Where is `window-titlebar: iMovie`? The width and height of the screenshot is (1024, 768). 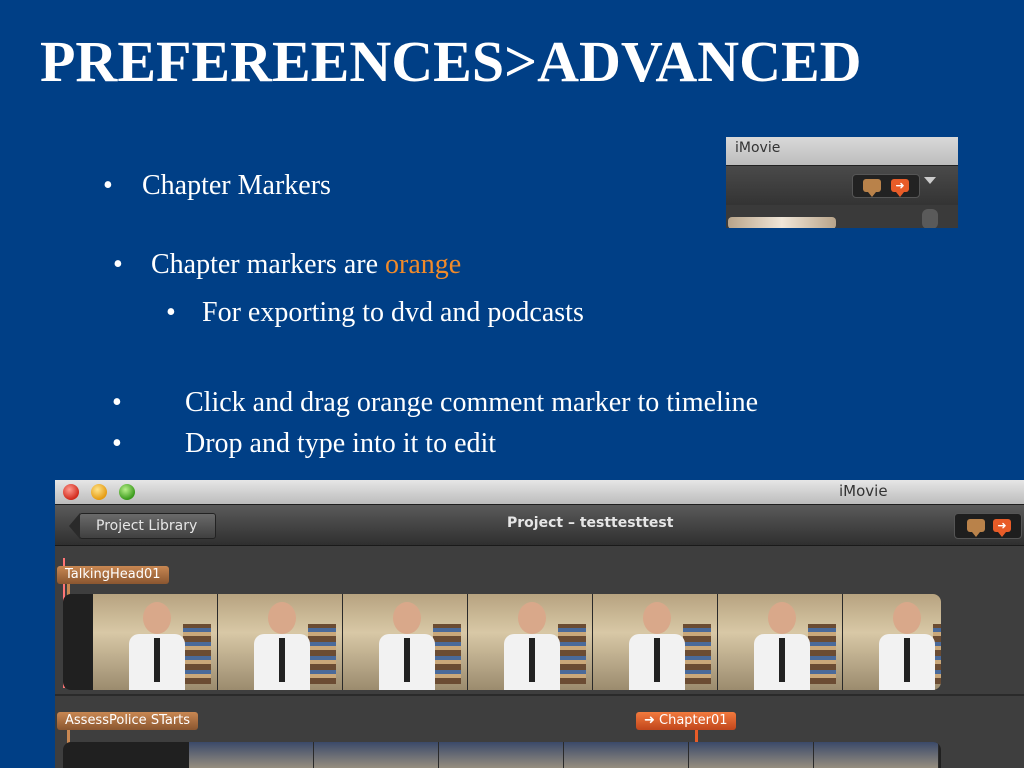 window-titlebar: iMovie is located at coordinates (539, 492).